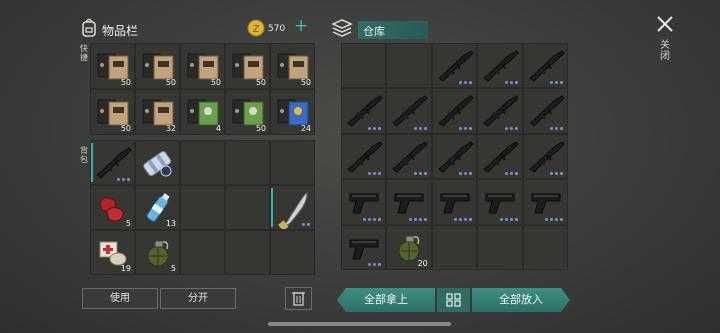 This screenshot has width=720, height=333. I want to click on close-label: 关闭, so click(665, 51).